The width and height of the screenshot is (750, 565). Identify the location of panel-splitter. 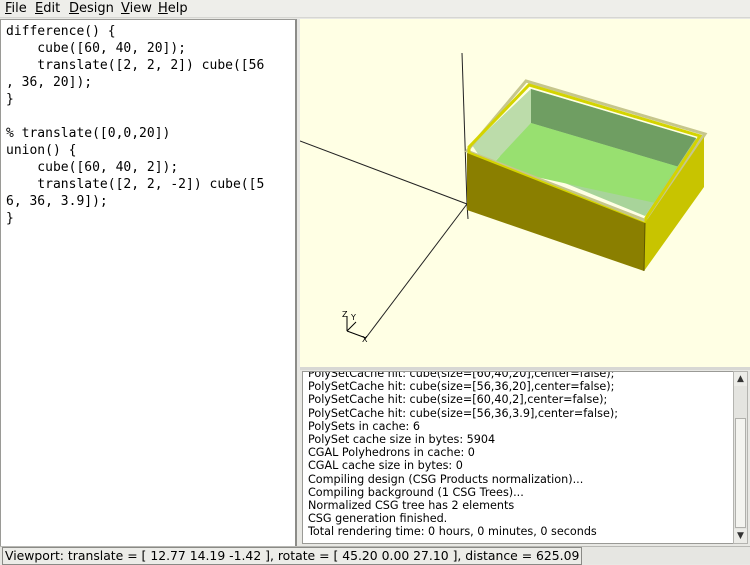
(525, 368).